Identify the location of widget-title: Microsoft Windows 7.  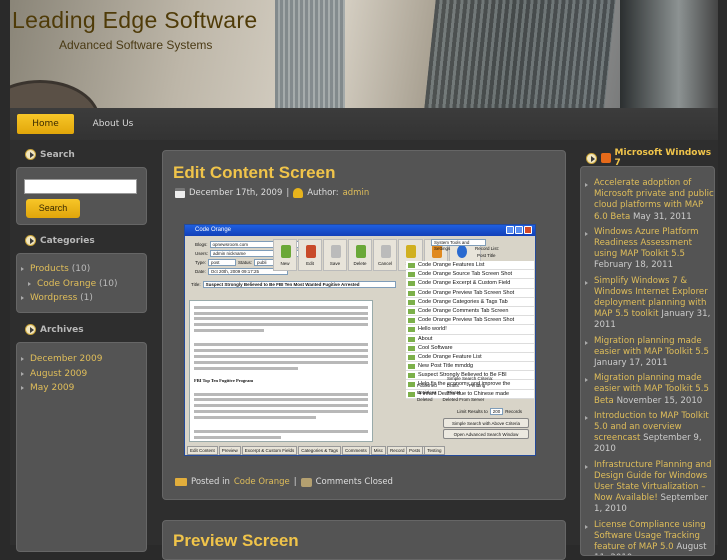
(666, 158).